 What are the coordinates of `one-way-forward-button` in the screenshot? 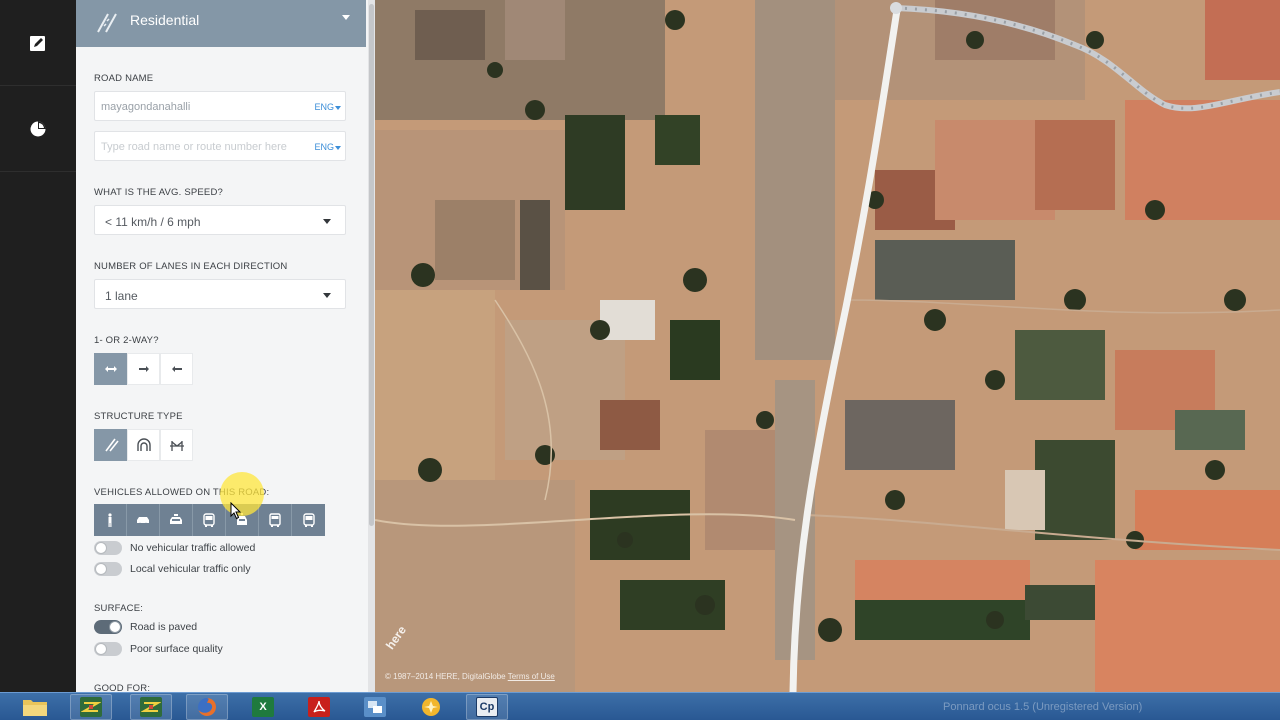 It's located at (143, 369).